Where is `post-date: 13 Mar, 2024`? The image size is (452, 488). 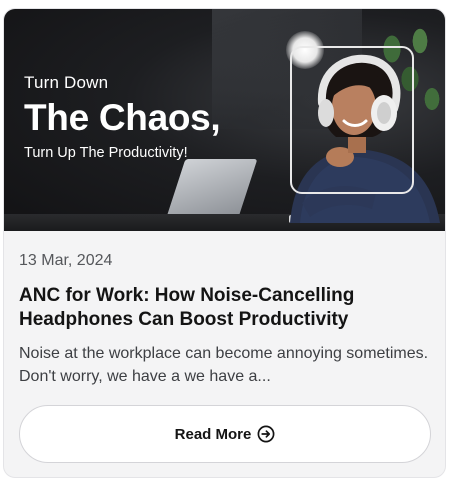
post-date: 13 Mar, 2024 is located at coordinates (66, 260).